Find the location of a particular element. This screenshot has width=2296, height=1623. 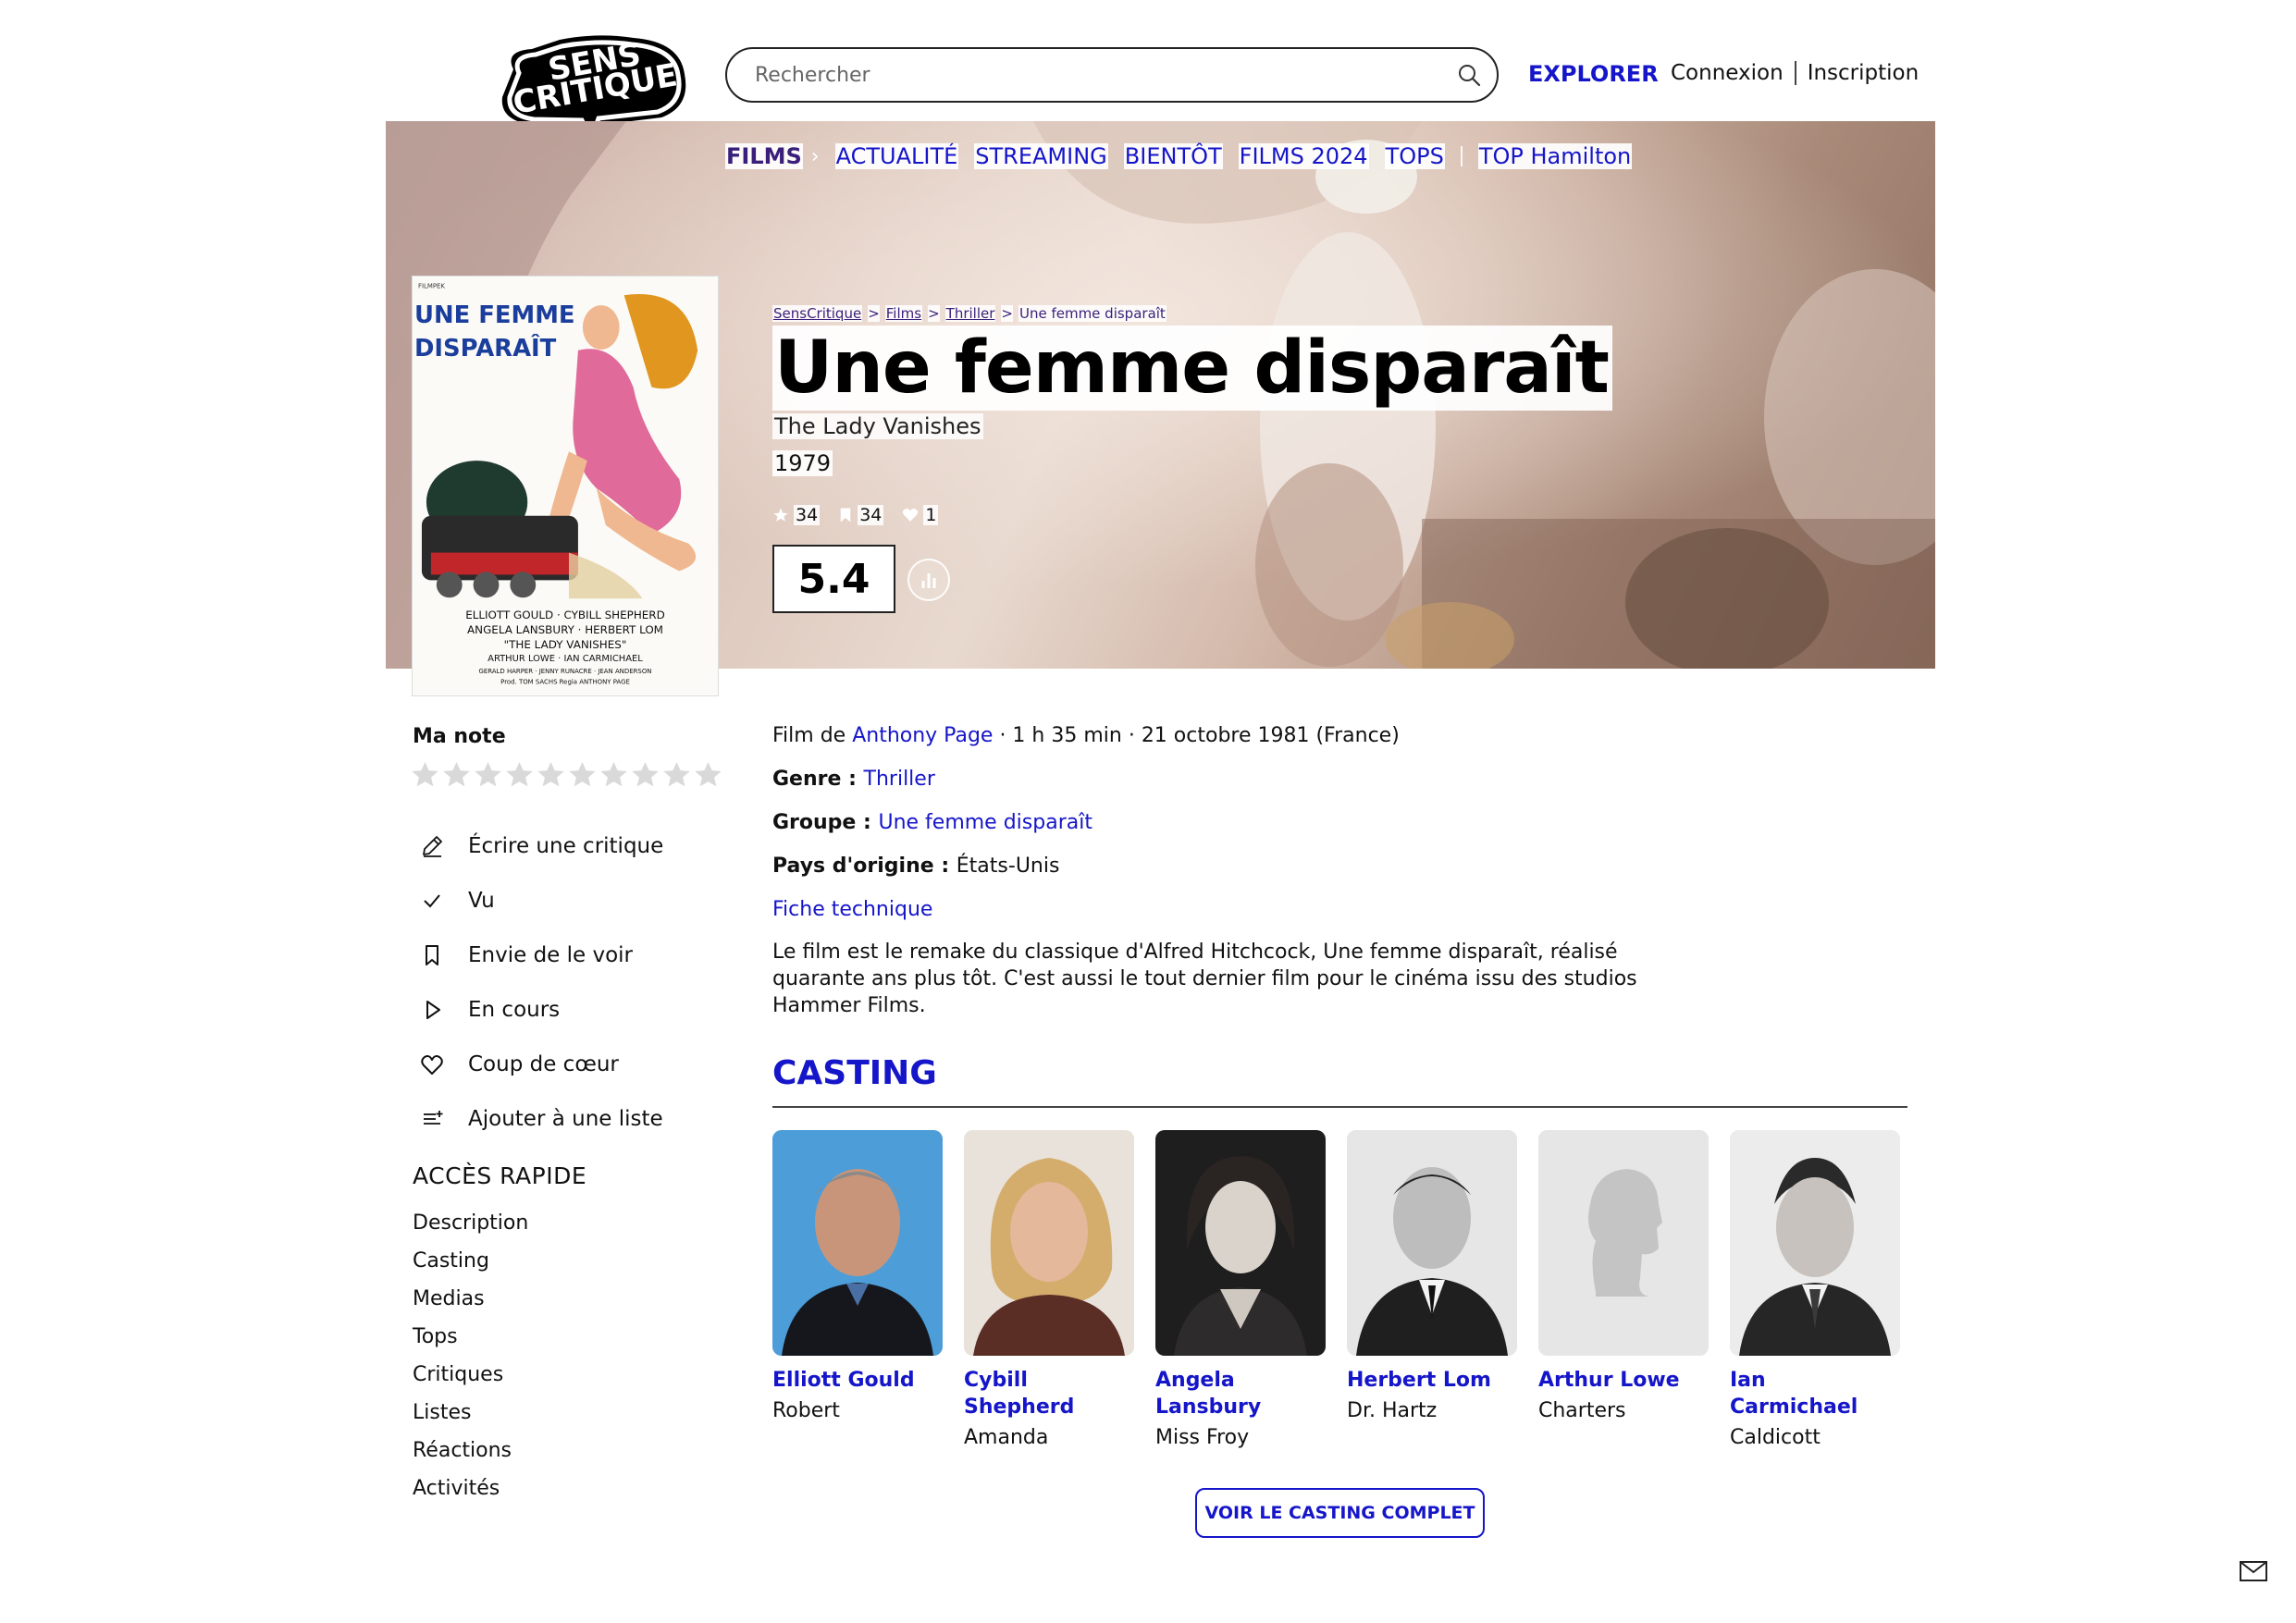

actor-name: Elliott Gould is located at coordinates (857, 1380).